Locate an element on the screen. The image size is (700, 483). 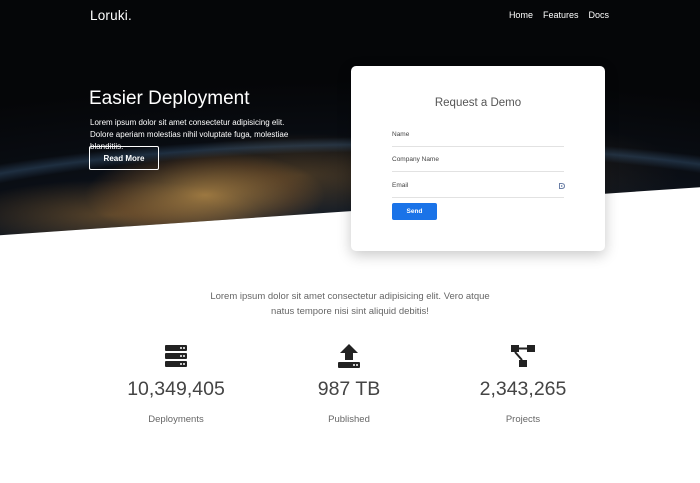
email-field is located at coordinates (478, 186).